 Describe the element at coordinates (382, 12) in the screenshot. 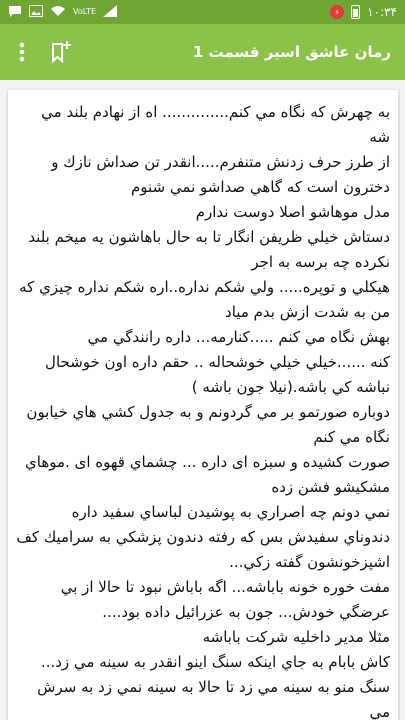

I see `status-time: ۱۰:۳۴` at that location.